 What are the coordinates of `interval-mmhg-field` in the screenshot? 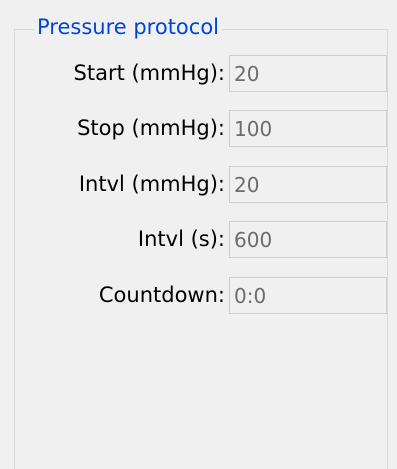 It's located at (308, 184).